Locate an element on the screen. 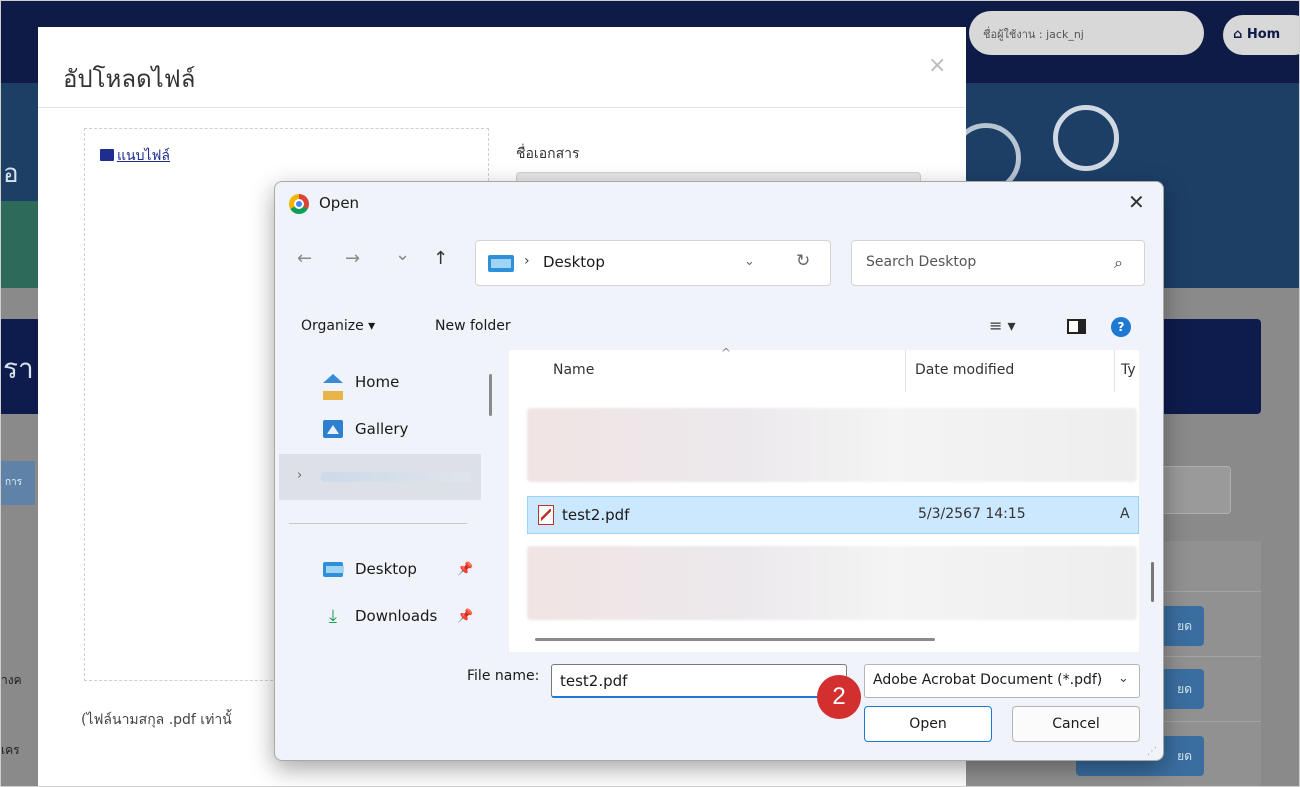  file-type-chevron-icon: ⌄ is located at coordinates (1123, 678).